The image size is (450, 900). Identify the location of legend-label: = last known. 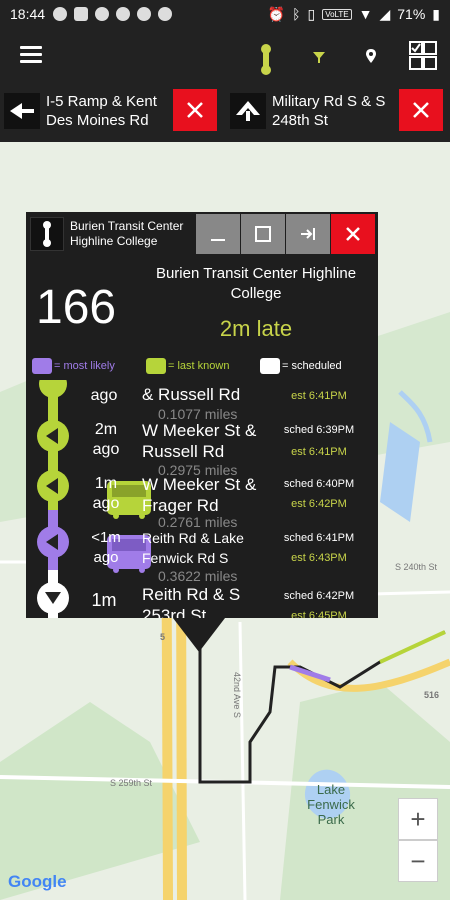
(199, 366).